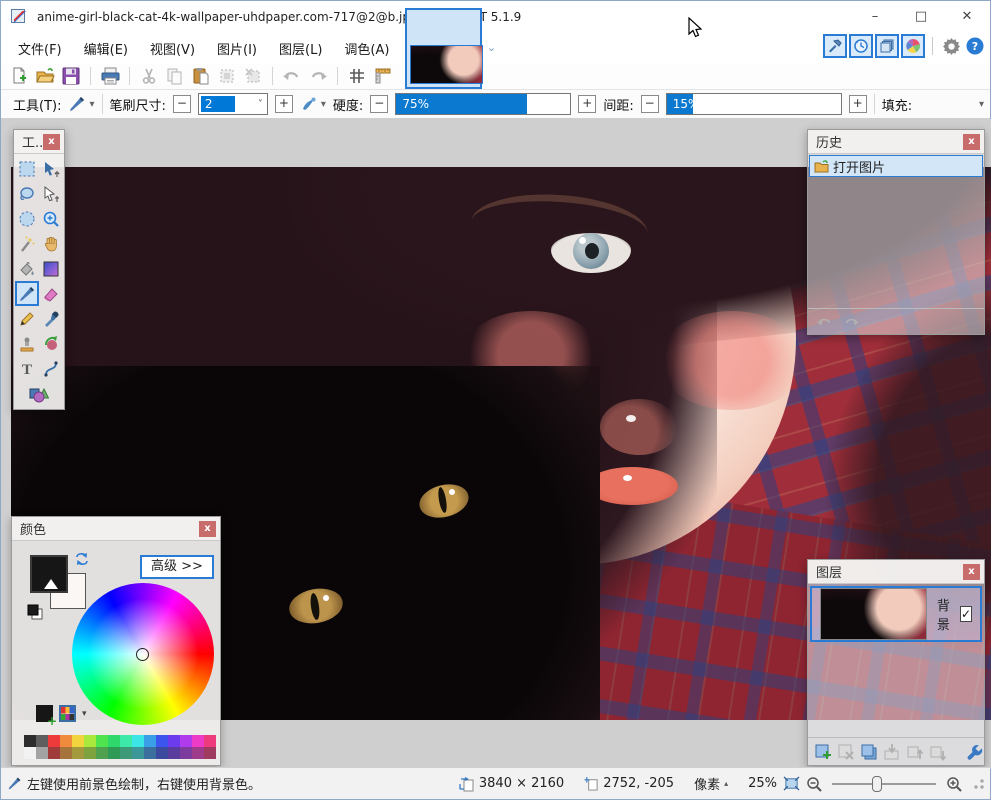 The height and width of the screenshot is (800, 991). Describe the element at coordinates (814, 784) in the screenshot. I see `zoom-out-icon` at that location.